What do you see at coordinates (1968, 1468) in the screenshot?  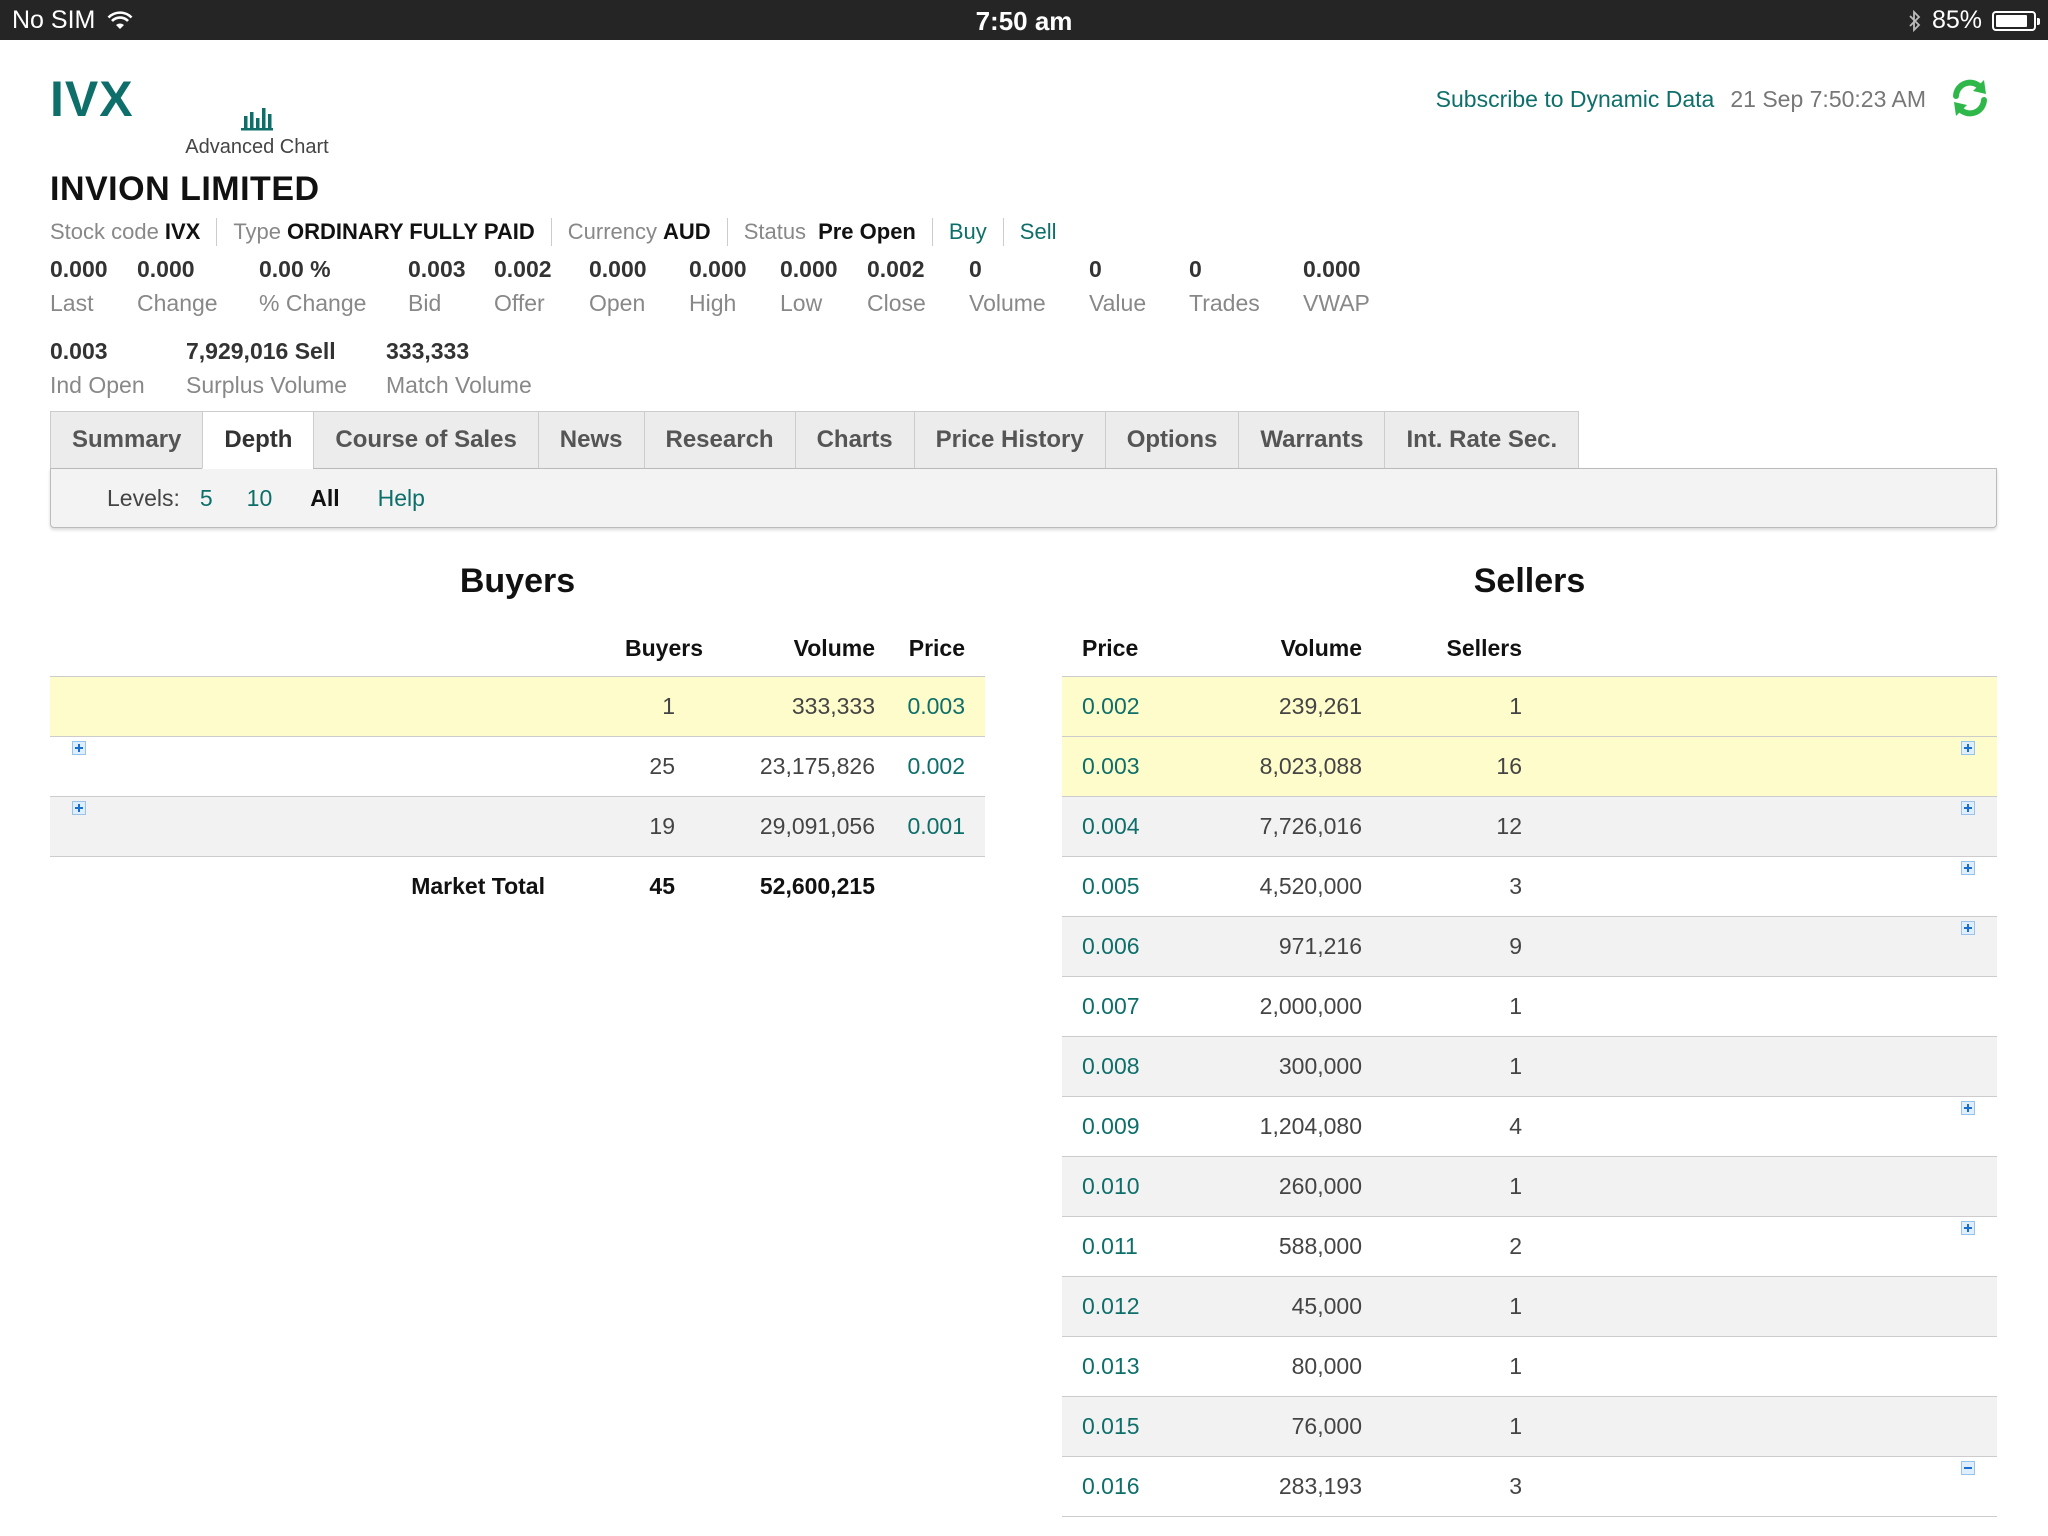 I see `collapse-minus-icon` at bounding box center [1968, 1468].